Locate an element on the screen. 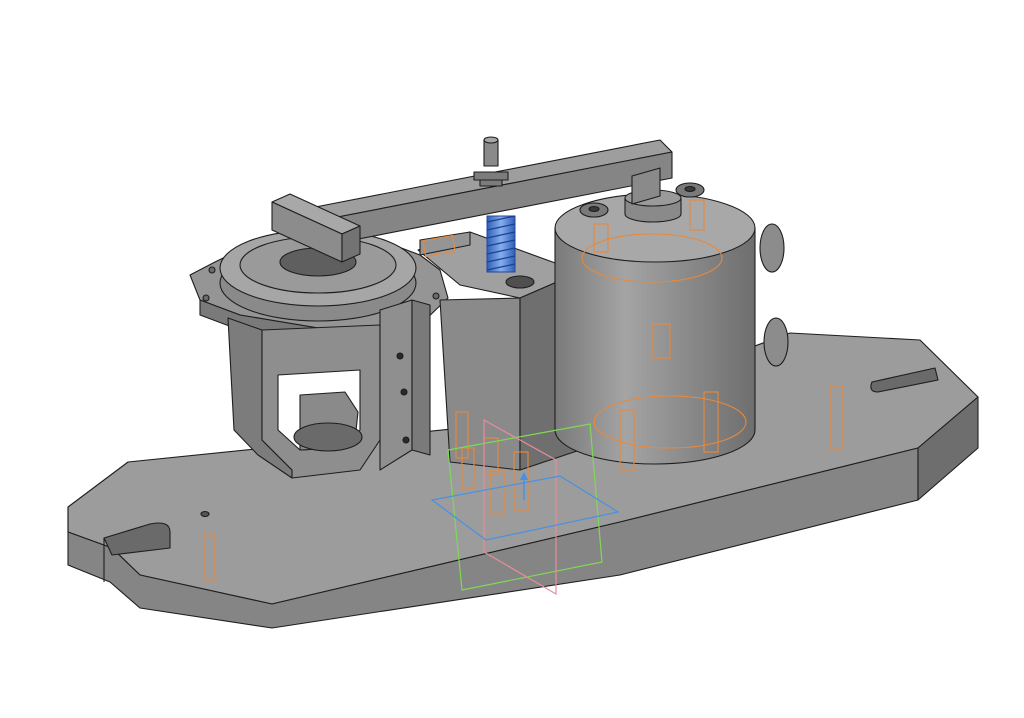  cylinder-housing is located at coordinates (671, 323).